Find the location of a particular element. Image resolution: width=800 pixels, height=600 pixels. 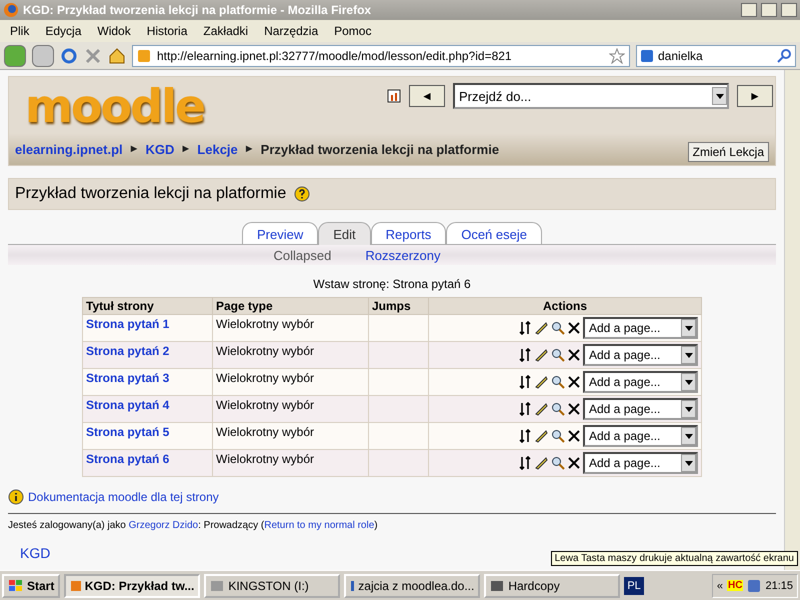

page-title-link: Strona pytań 4 is located at coordinates (128, 405).